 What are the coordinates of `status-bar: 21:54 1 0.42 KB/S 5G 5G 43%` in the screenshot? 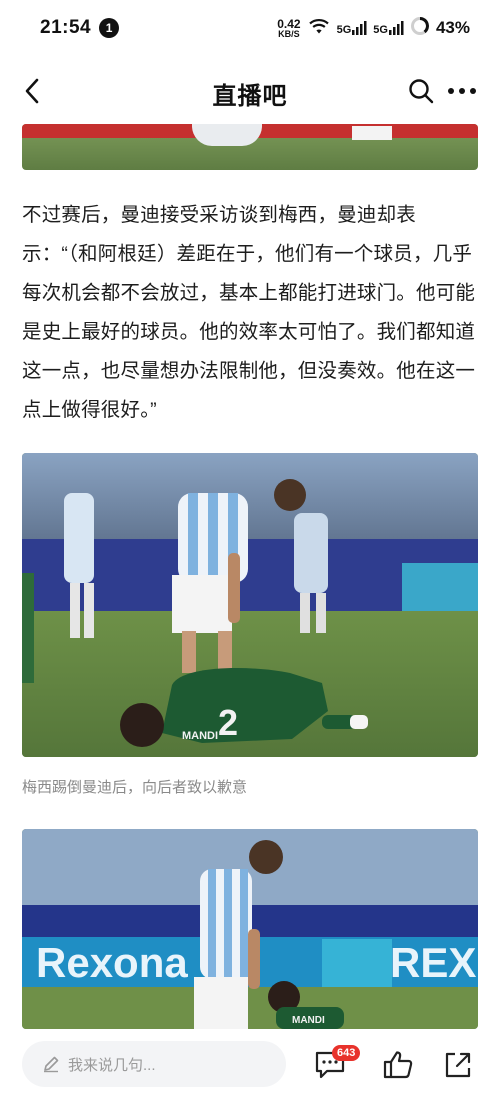 It's located at (250, 28).